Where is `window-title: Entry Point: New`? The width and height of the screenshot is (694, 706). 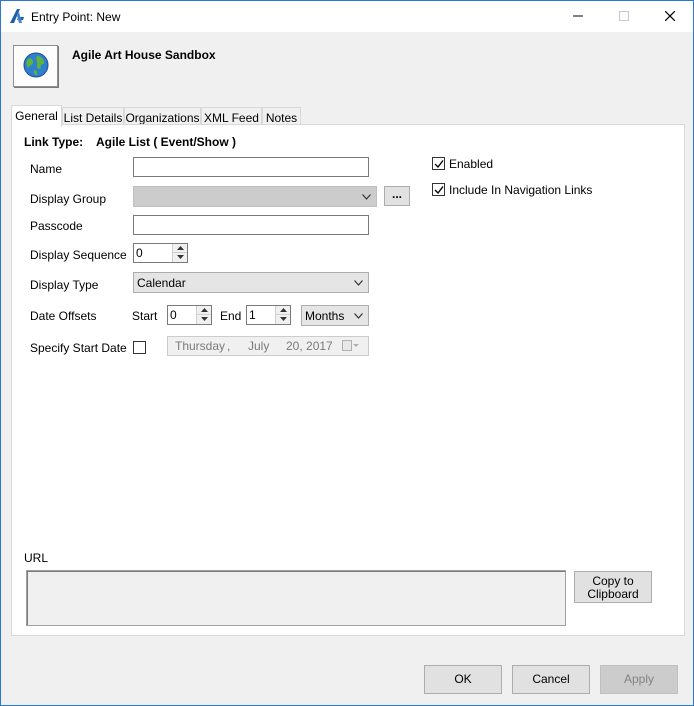 window-title: Entry Point: New is located at coordinates (76, 17).